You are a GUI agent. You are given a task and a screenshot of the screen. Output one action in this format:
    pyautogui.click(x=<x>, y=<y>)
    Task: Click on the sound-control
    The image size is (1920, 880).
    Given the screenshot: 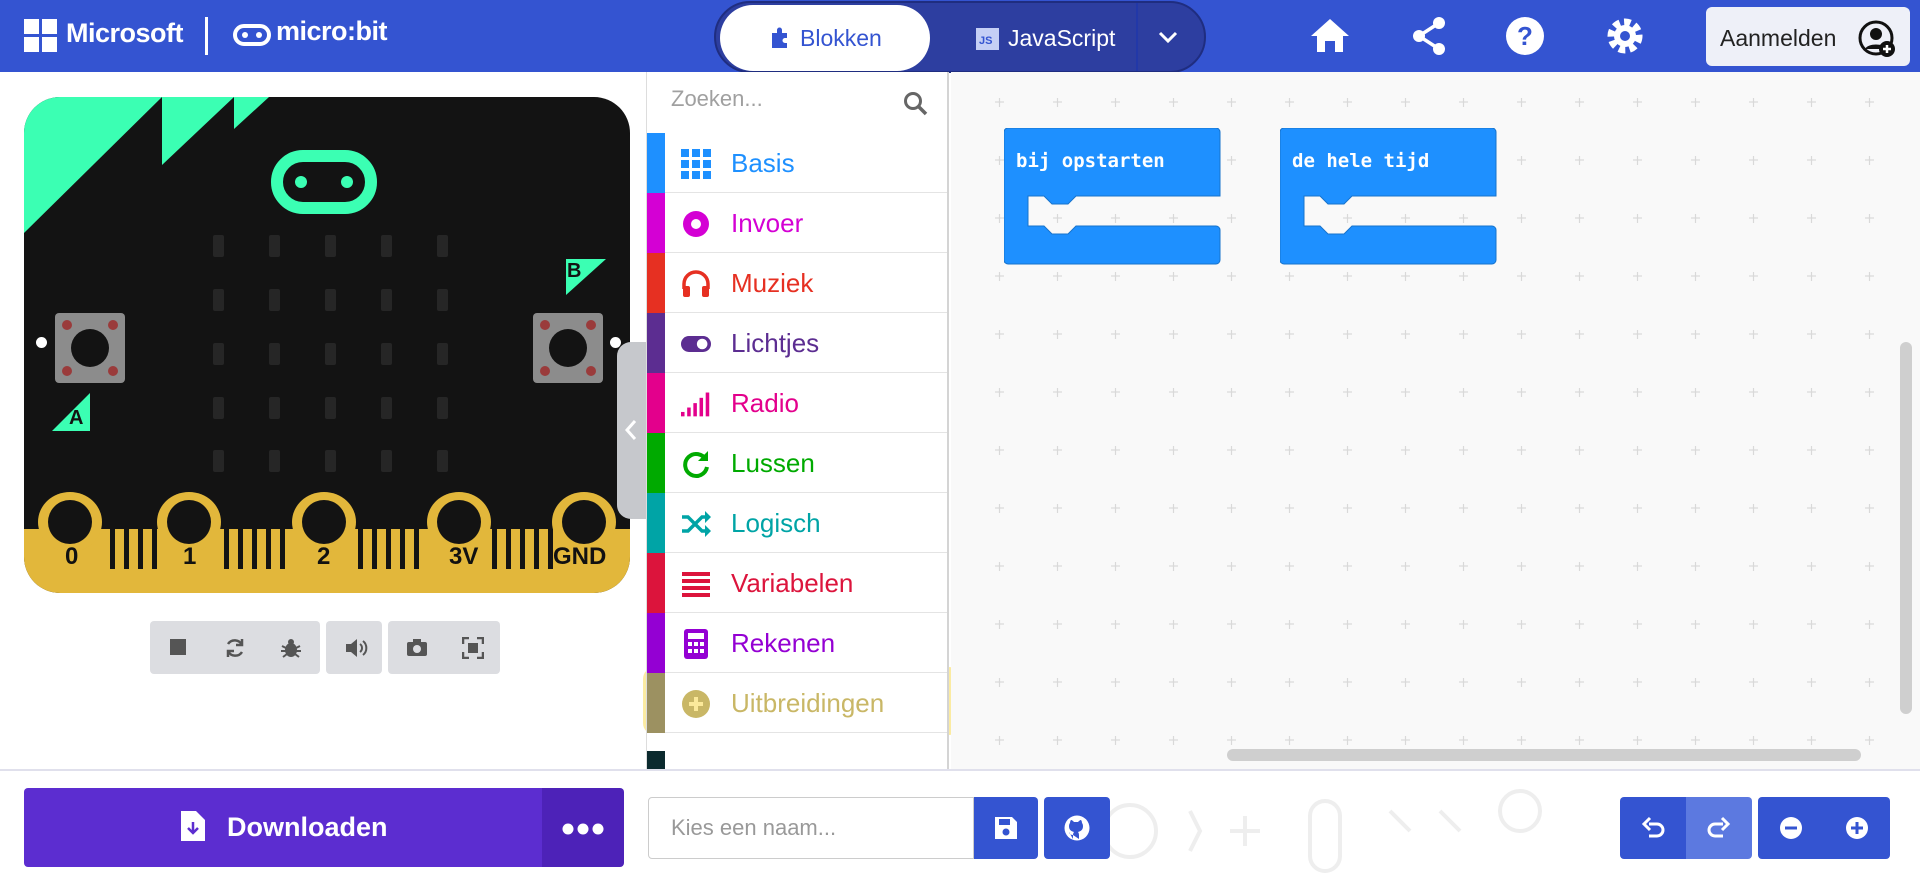 What is the action you would take?
    pyautogui.click(x=354, y=647)
    